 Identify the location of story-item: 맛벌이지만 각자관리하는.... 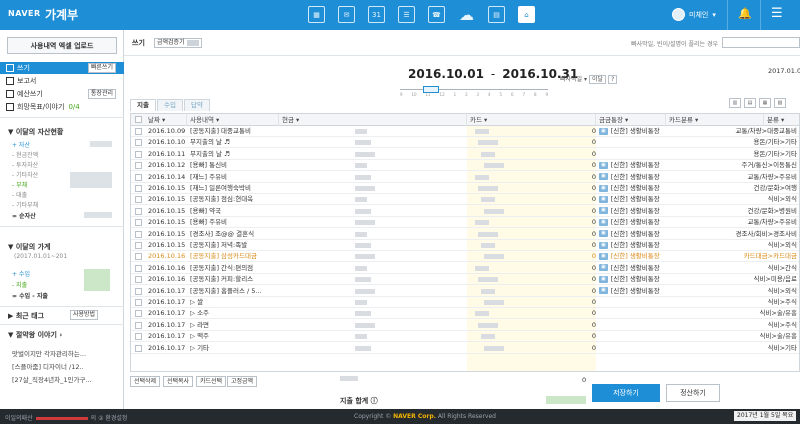
(49, 353).